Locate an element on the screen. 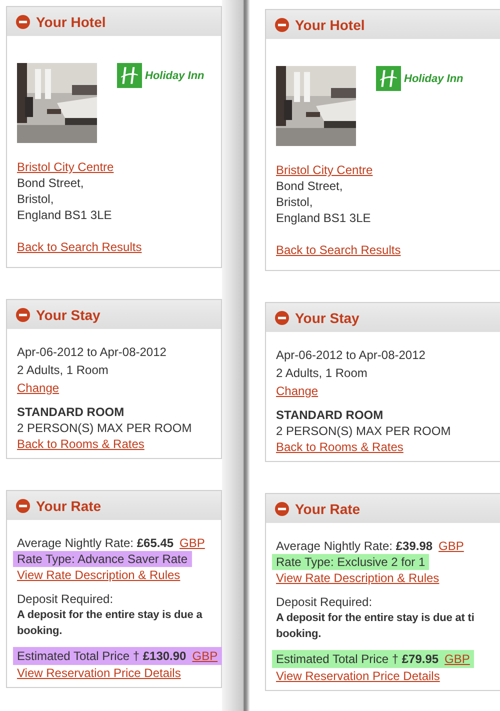 The image size is (500, 711). nightly-rate: Average Nightly Rate: £65.45 is located at coordinates (95, 543).